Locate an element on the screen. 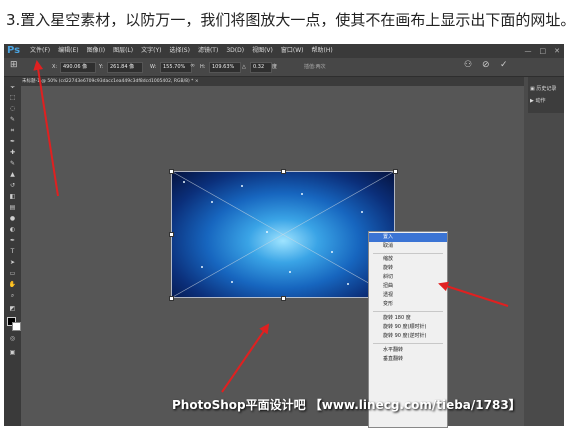 The height and width of the screenshot is (428, 580). menu-select: 选择(S) is located at coordinates (179, 51).